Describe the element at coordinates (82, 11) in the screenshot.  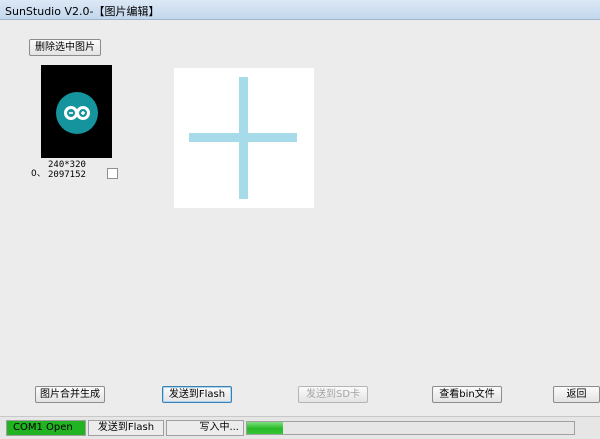
I see `window-title: SunStudio V2.0-【图片编辑】` at that location.